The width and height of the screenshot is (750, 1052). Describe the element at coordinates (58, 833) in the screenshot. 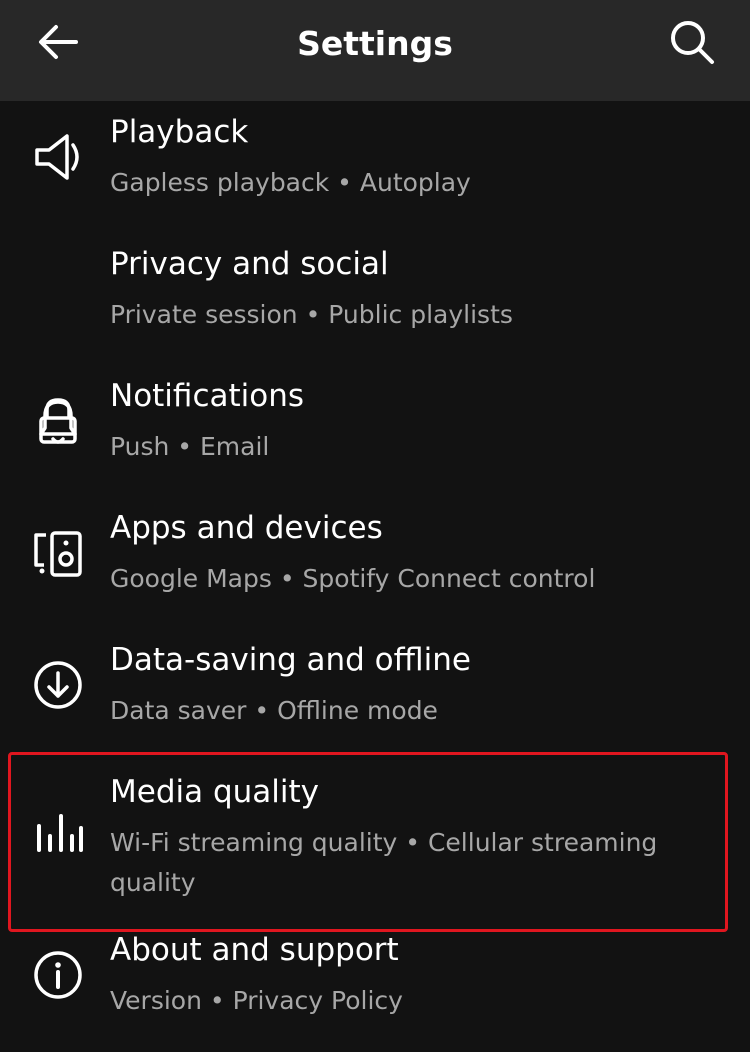

I see `equalizer-icon` at that location.